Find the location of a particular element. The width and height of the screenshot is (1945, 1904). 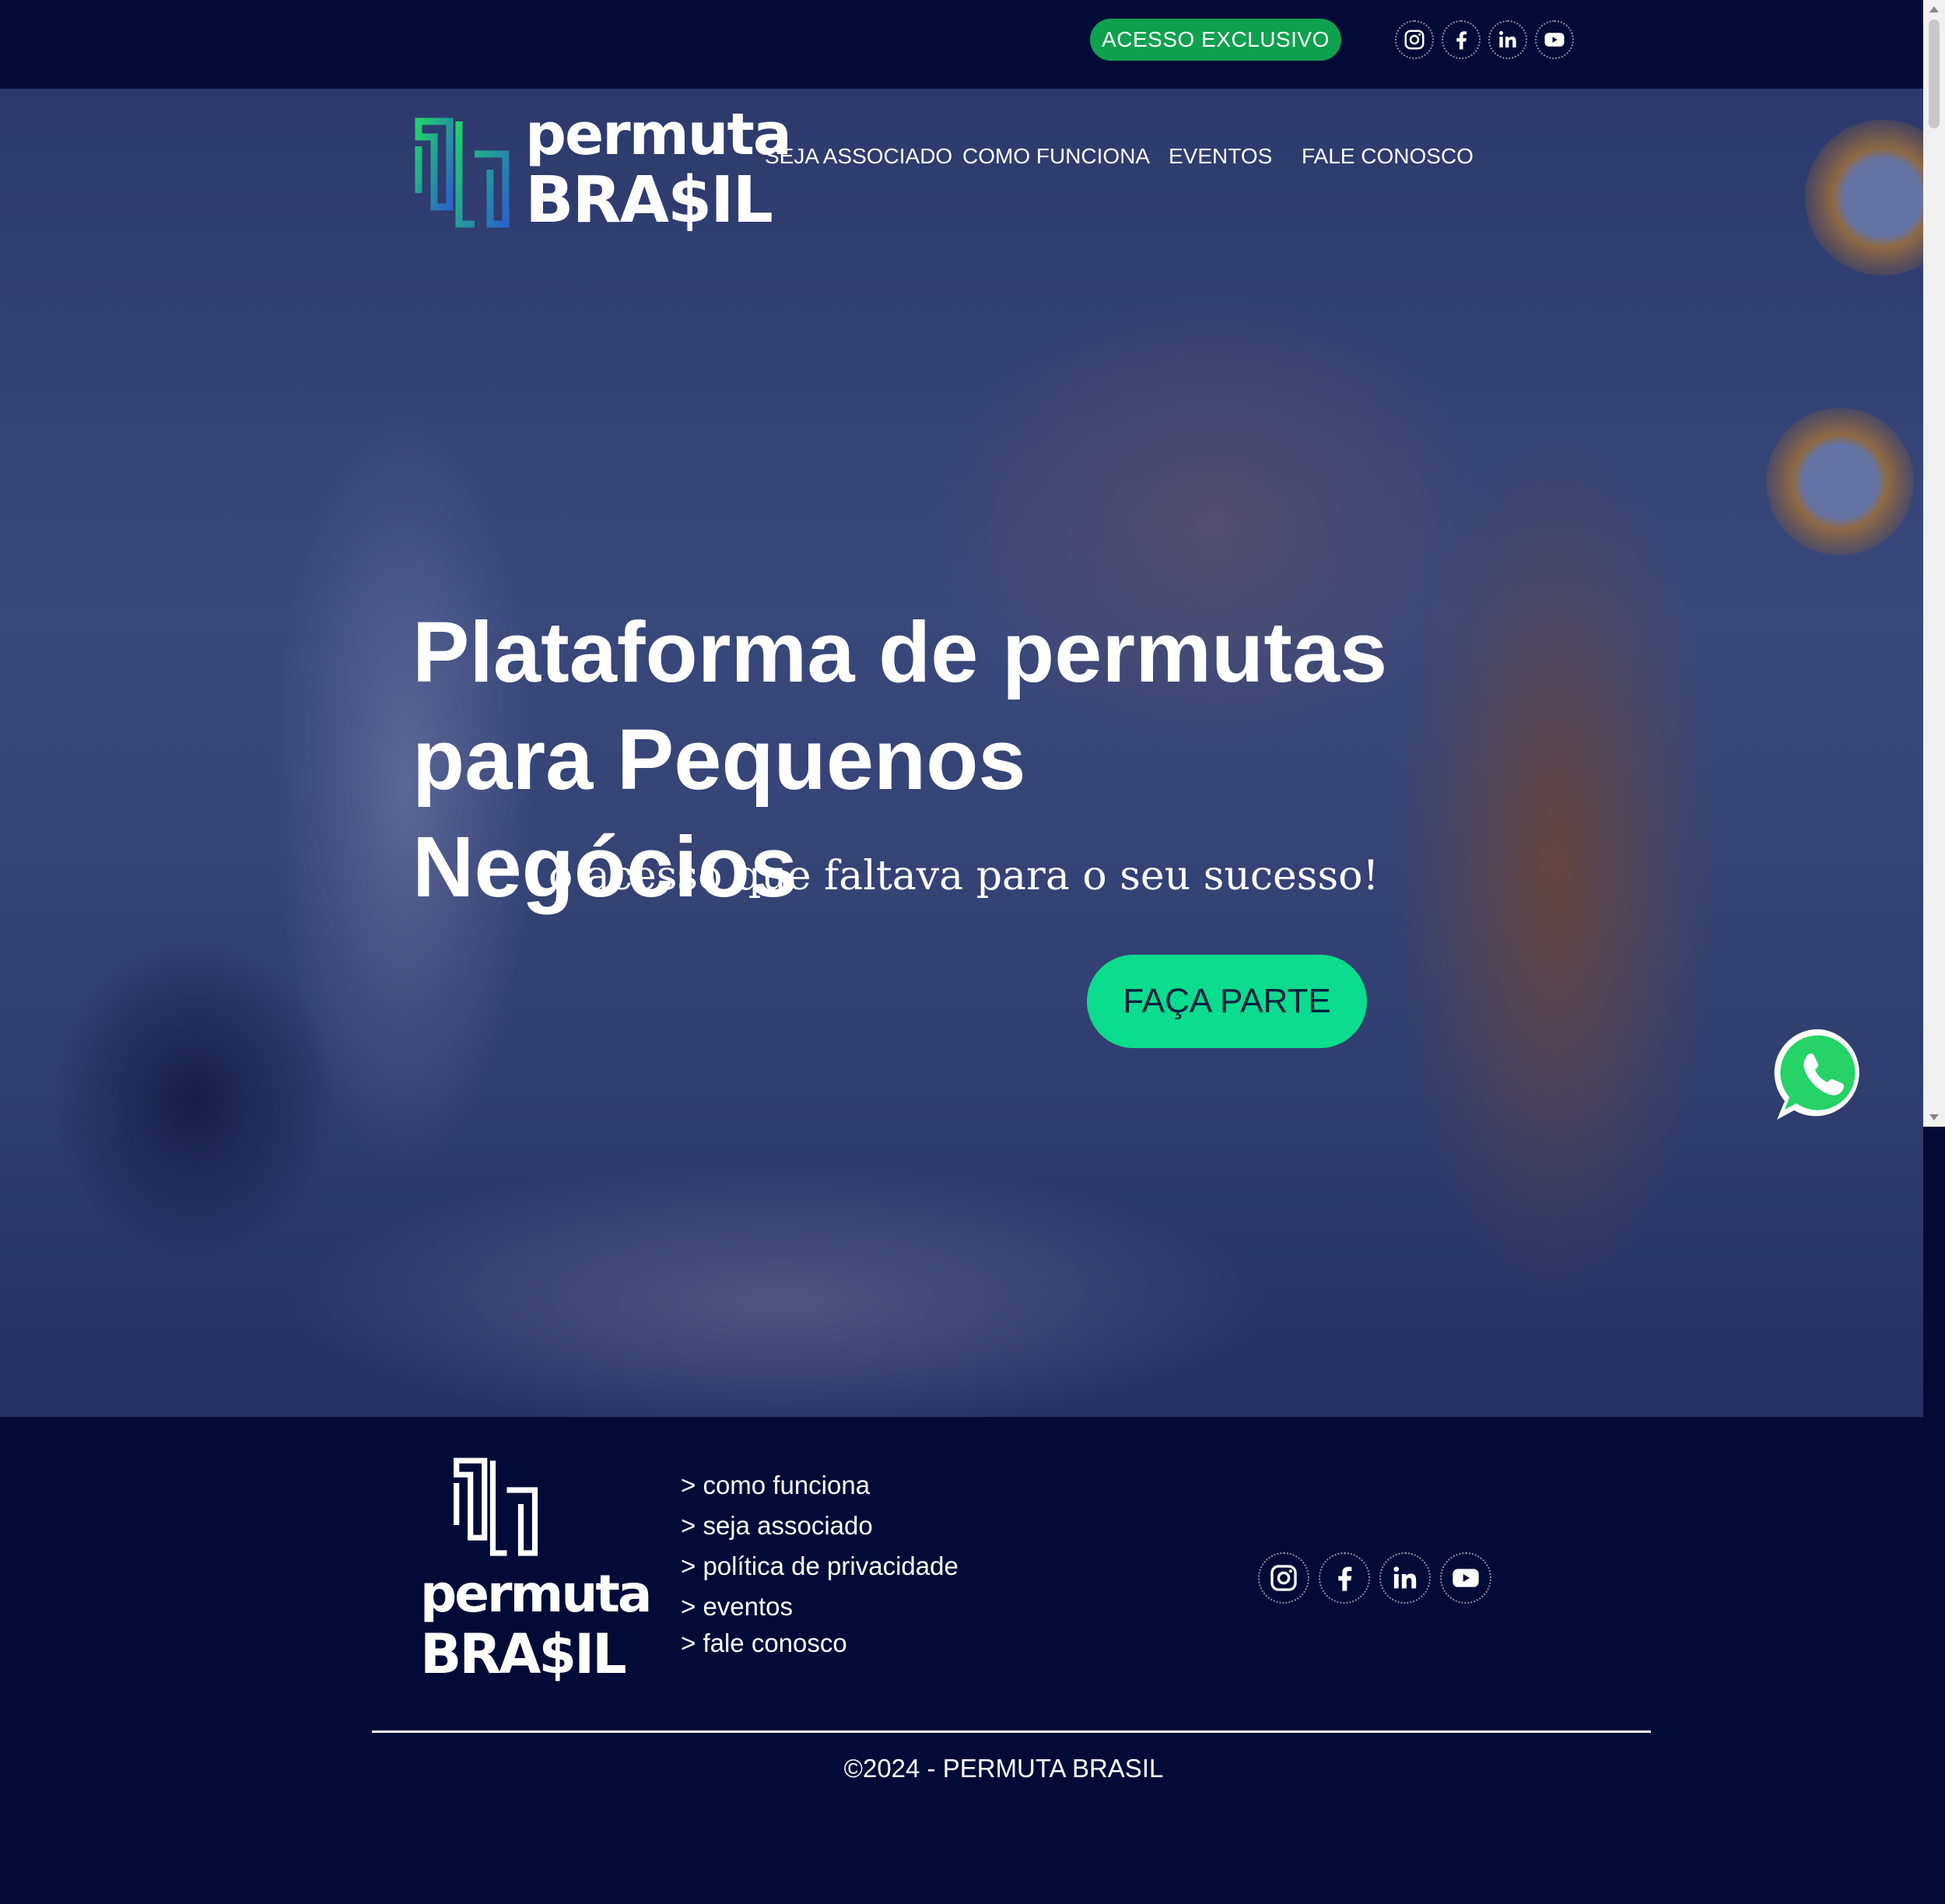

hero-headline-line1: Plataforma de permutas is located at coordinates (900, 652).